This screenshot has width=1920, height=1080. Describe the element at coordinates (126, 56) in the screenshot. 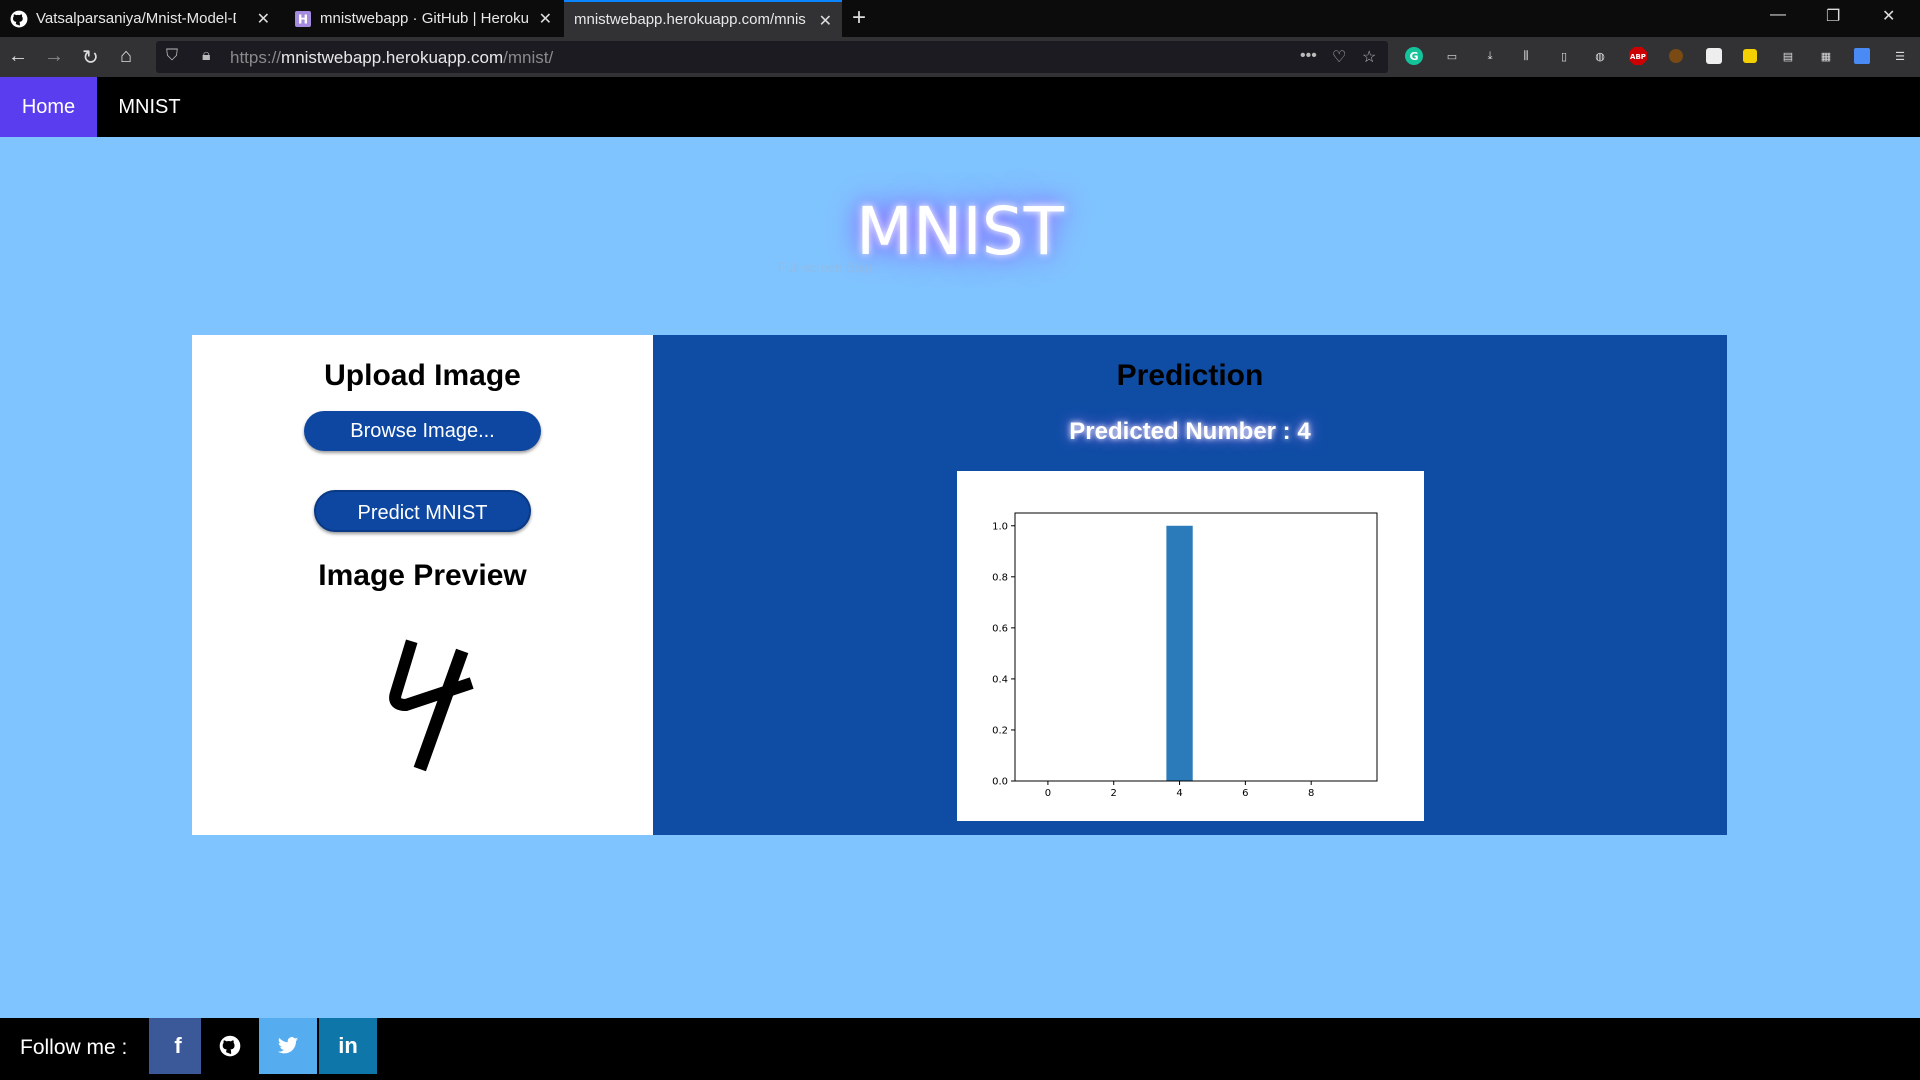

I see `home-icon: ⌂` at that location.